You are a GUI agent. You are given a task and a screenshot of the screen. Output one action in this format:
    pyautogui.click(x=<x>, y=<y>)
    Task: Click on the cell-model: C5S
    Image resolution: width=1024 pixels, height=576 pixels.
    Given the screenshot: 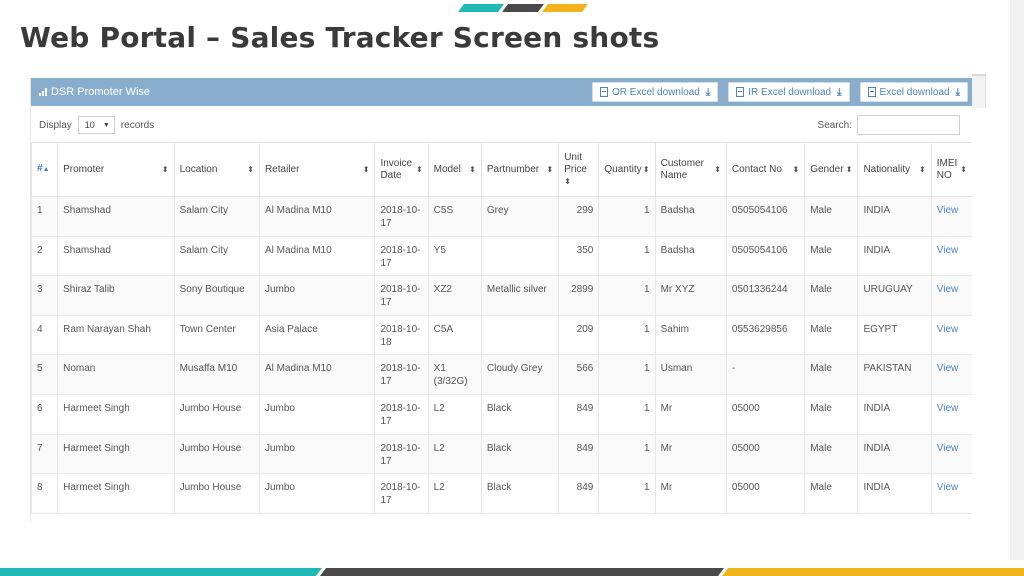 What is the action you would take?
    pyautogui.click(x=454, y=216)
    